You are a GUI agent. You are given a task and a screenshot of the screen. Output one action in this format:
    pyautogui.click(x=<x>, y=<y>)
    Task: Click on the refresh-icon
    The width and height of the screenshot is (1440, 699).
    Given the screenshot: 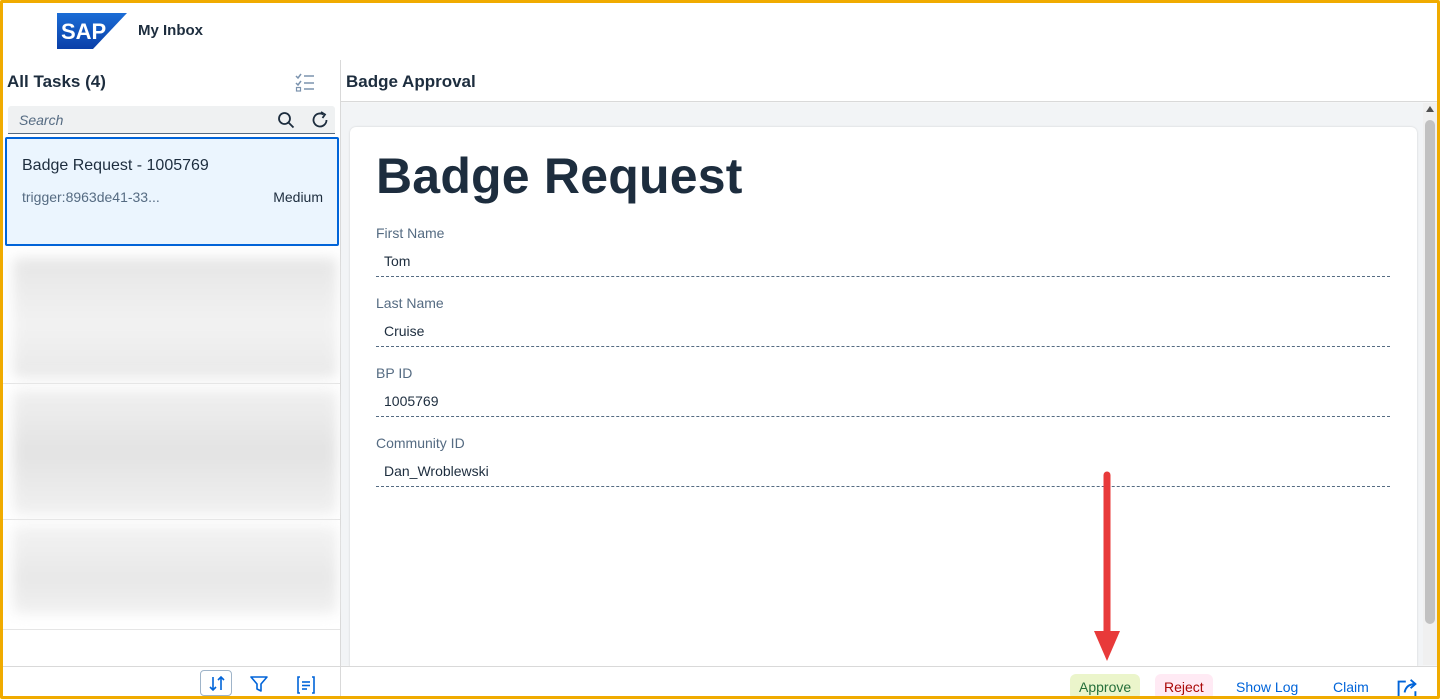 What is the action you would take?
    pyautogui.click(x=320, y=120)
    